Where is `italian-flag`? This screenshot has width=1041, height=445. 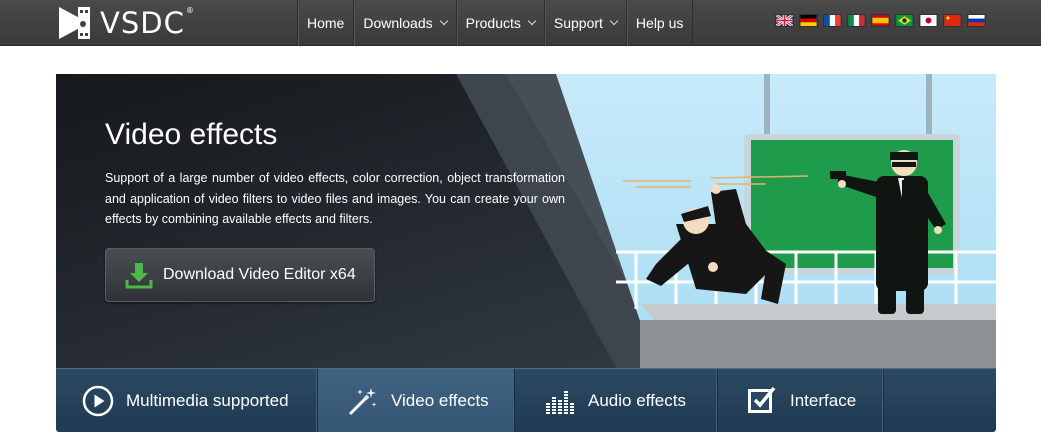 italian-flag is located at coordinates (856, 20).